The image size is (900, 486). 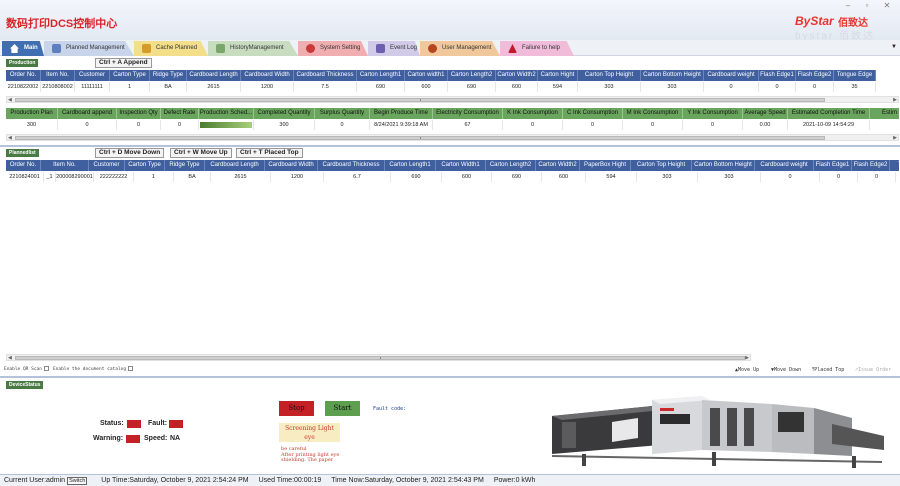 What do you see at coordinates (87, 113) in the screenshot?
I see `column-header: Cardboard append` at bounding box center [87, 113].